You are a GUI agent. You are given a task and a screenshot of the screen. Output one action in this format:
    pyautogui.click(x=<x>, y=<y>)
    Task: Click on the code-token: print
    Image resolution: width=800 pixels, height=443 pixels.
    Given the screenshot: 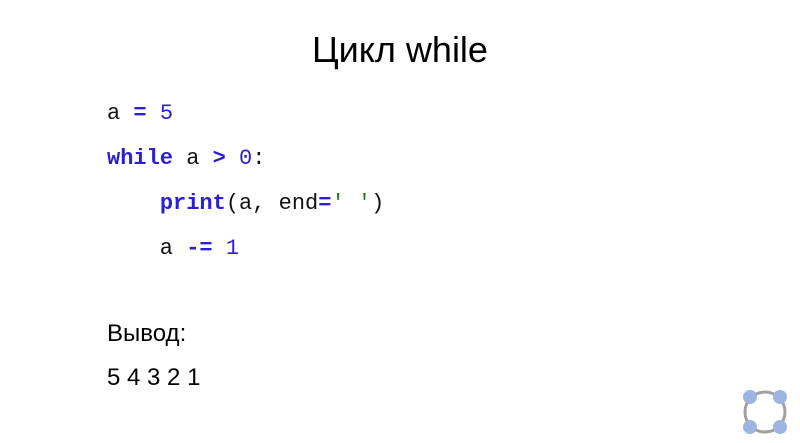 What is the action you would take?
    pyautogui.click(x=192, y=203)
    